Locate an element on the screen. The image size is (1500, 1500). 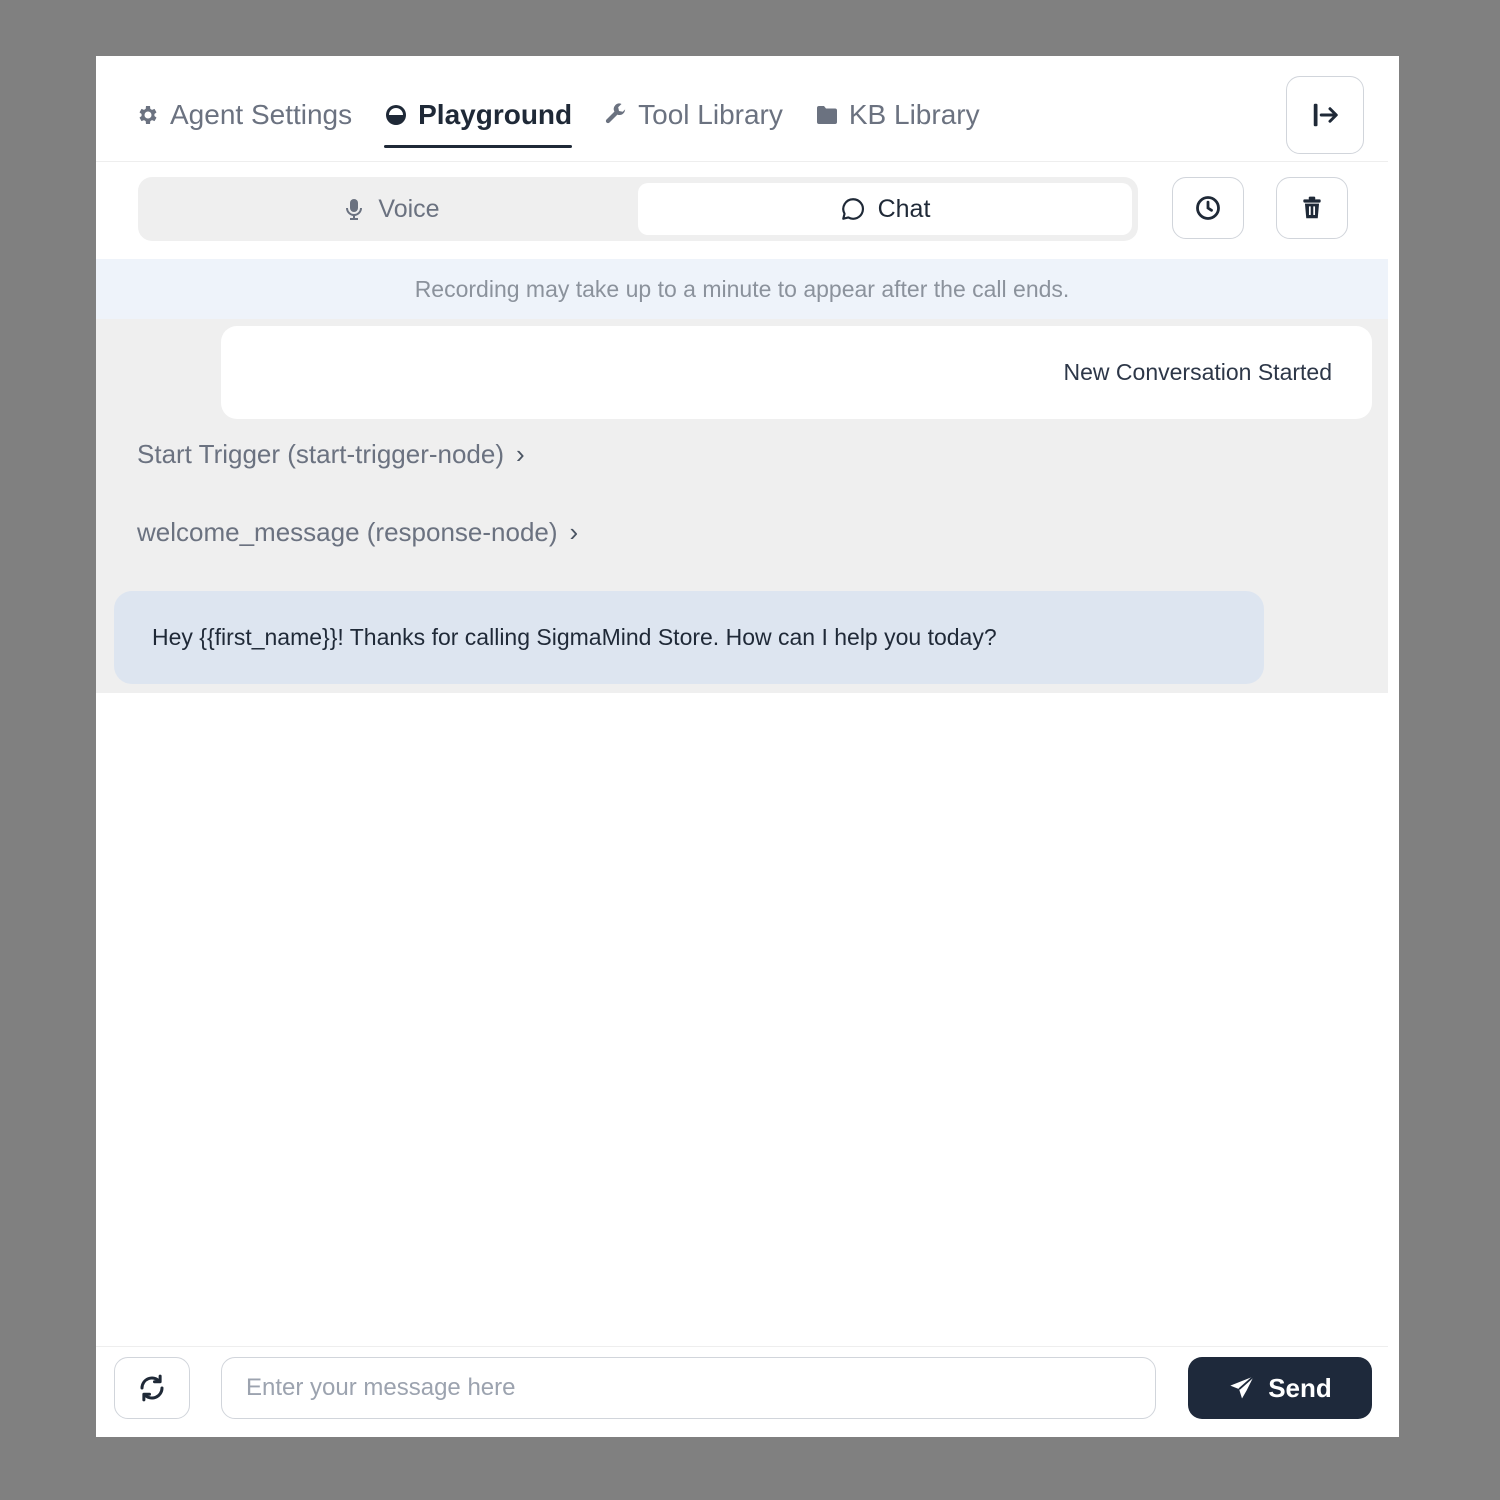
wrench-icon is located at coordinates (616, 113).